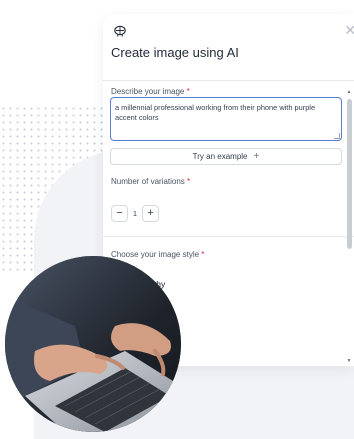 The width and height of the screenshot is (354, 439). What do you see at coordinates (119, 213) in the screenshot?
I see `decrement-button: −` at bounding box center [119, 213].